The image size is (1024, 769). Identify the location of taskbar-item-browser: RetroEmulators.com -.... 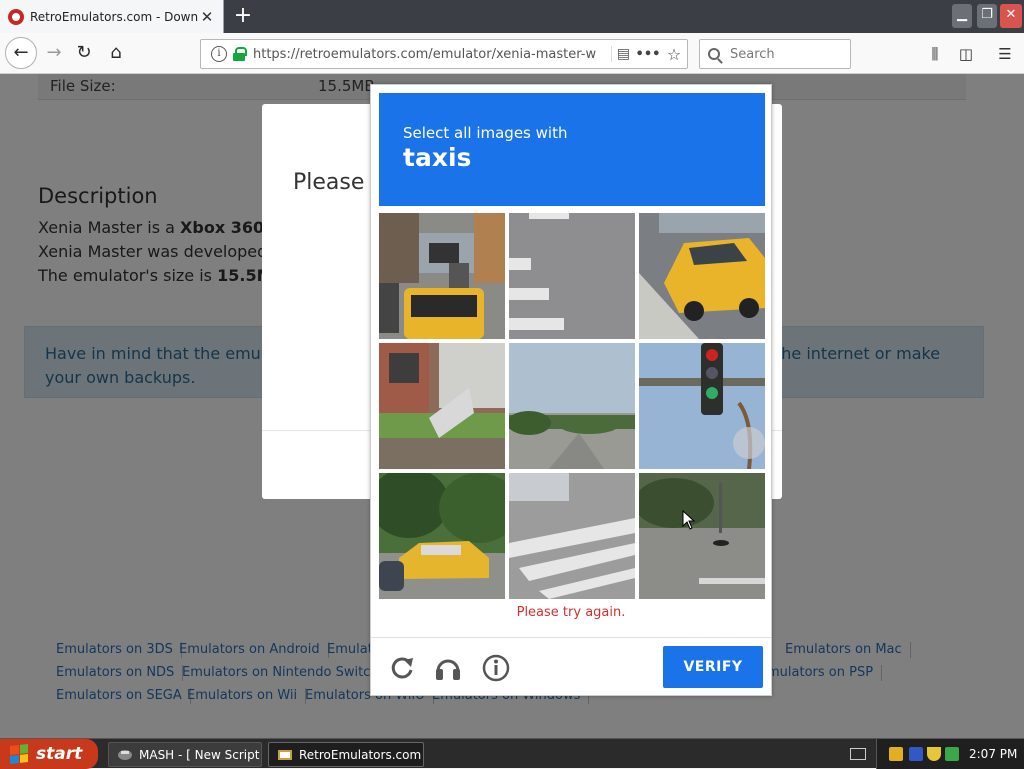
(346, 754).